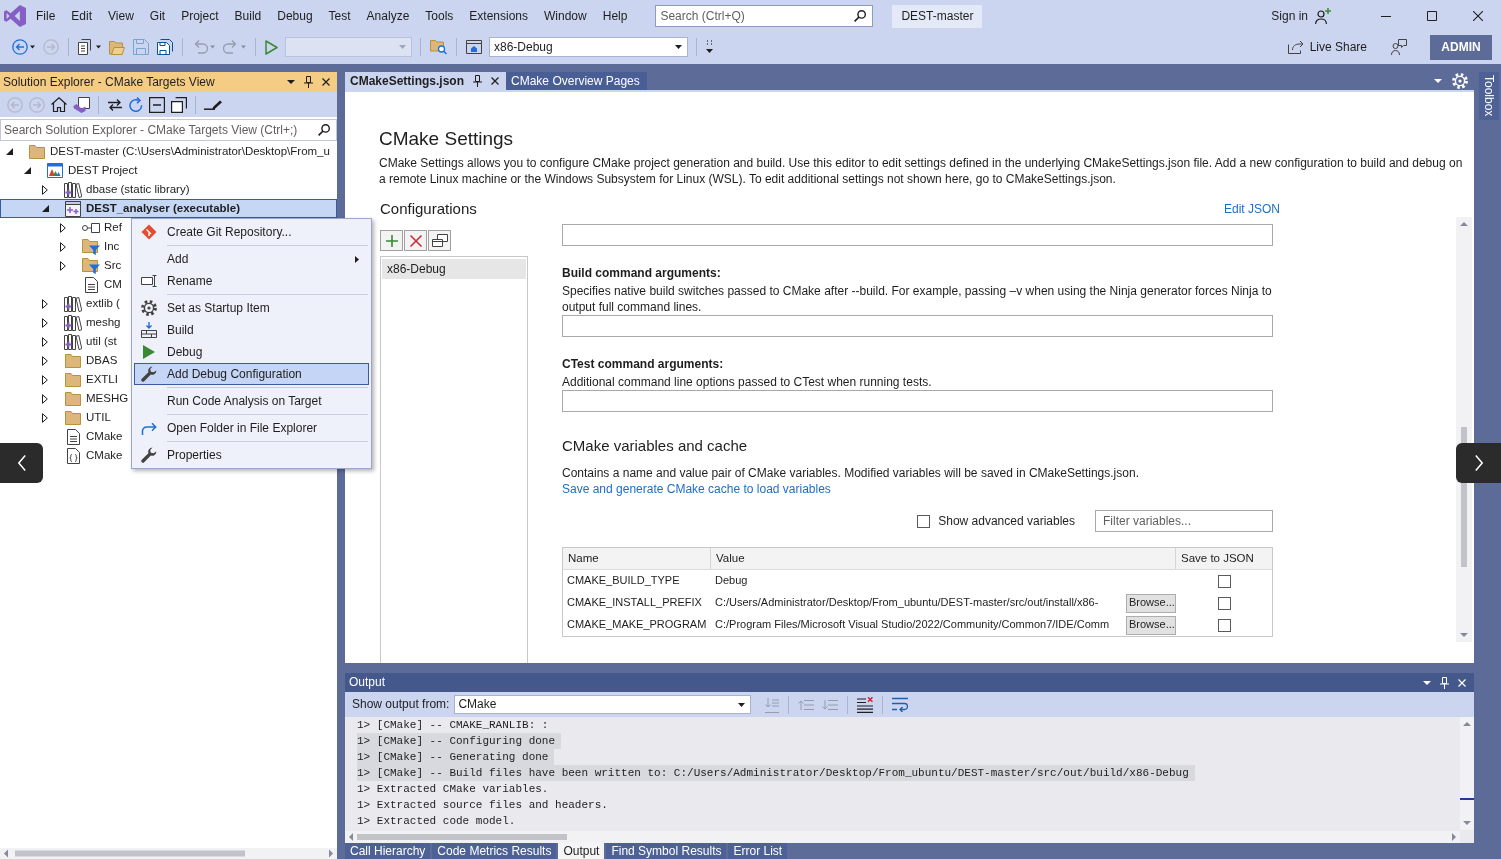  What do you see at coordinates (78, 170) in the screenshot?
I see `tree-item: DEST Project` at bounding box center [78, 170].